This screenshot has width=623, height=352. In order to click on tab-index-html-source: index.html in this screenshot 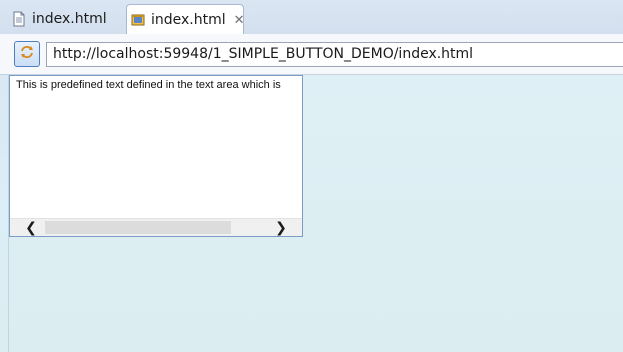, I will do `click(63, 19)`.